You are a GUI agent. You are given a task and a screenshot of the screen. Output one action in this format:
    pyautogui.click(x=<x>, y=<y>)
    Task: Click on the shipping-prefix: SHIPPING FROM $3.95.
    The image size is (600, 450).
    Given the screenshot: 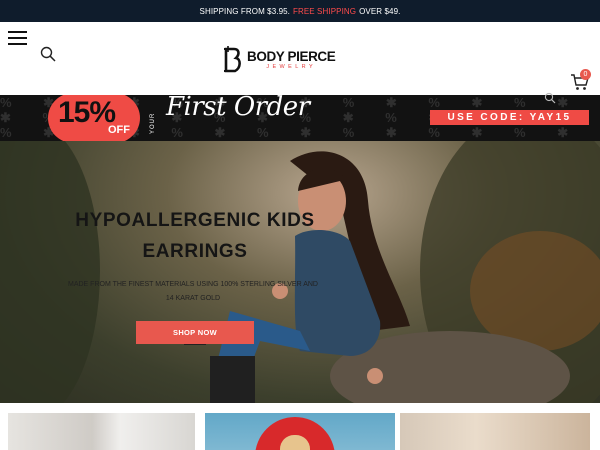 What is the action you would take?
    pyautogui.click(x=244, y=11)
    